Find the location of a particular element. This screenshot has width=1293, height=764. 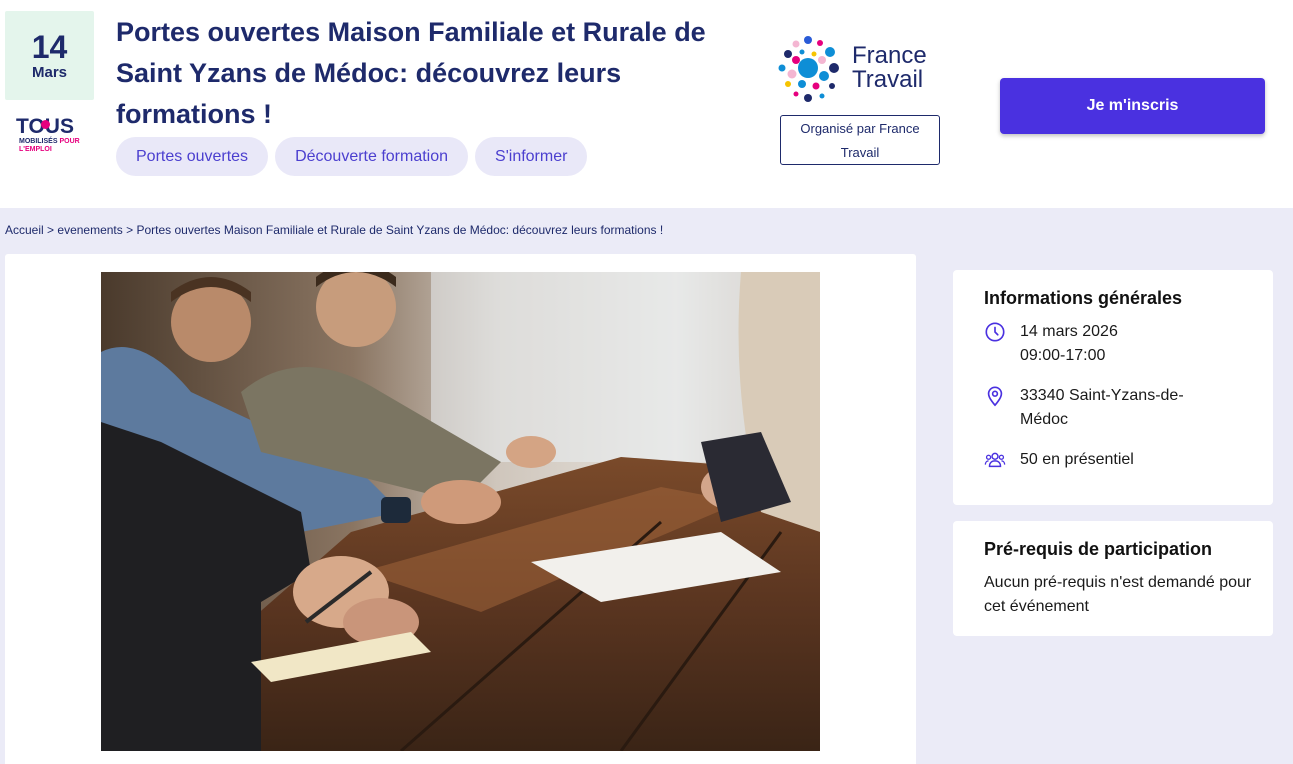

tag-s-informer: S'informer is located at coordinates (531, 156).